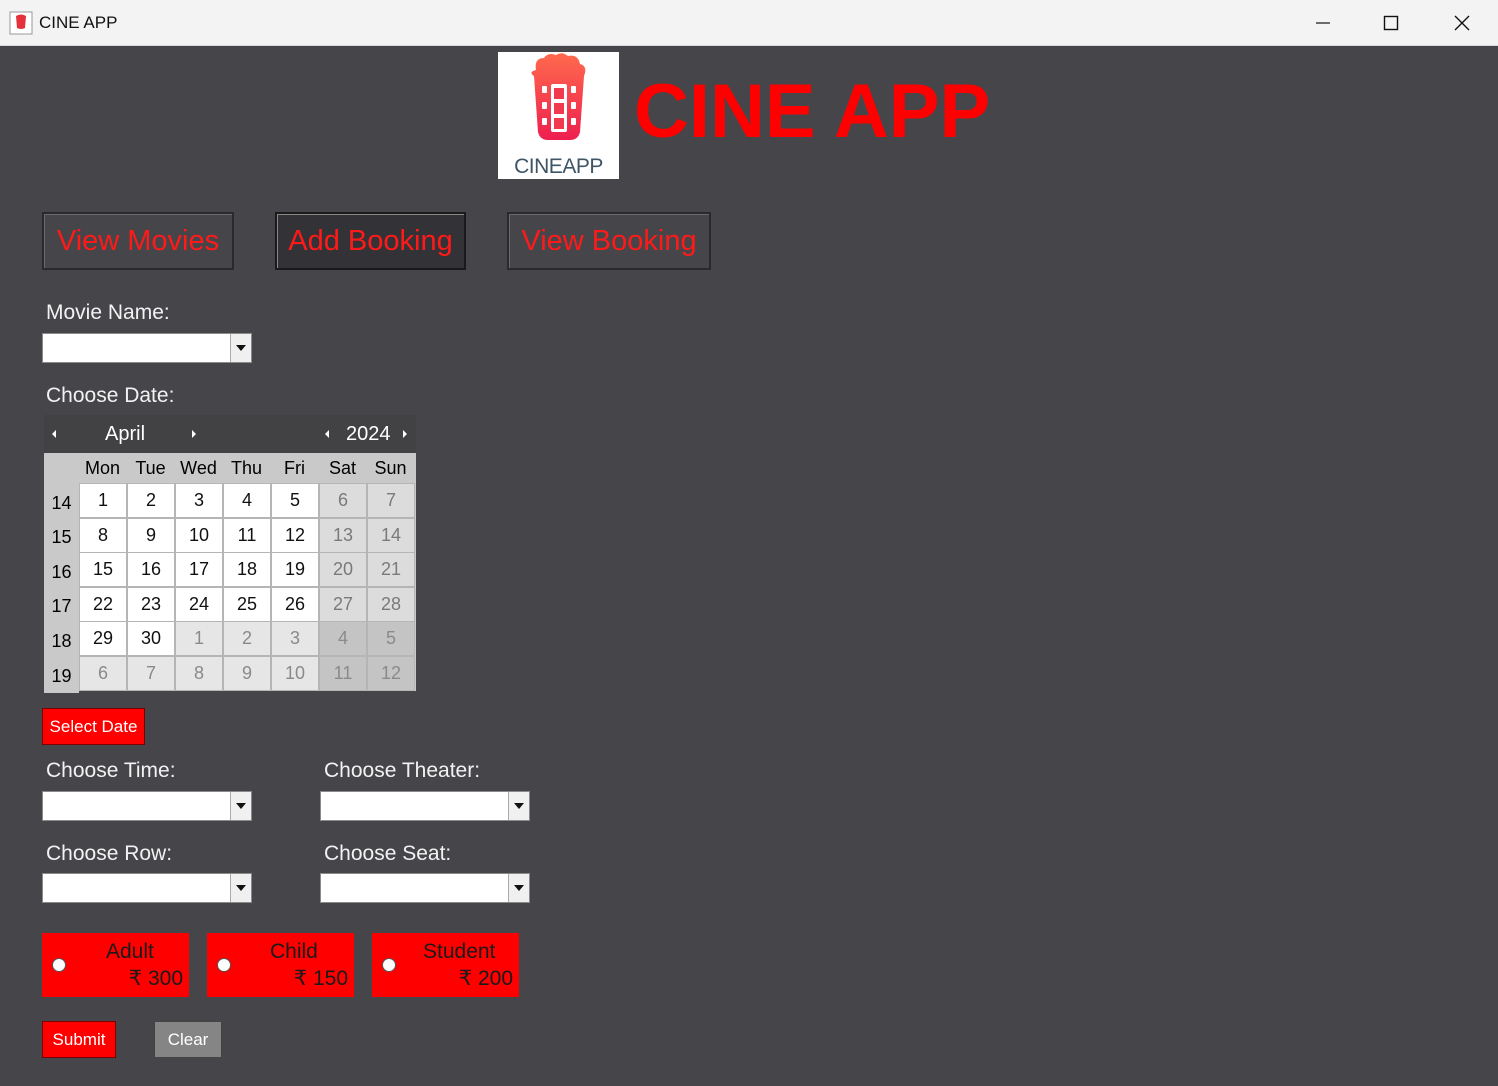 The width and height of the screenshot is (1498, 1086). Describe the element at coordinates (147, 888) in the screenshot. I see `choose-row-select` at that location.